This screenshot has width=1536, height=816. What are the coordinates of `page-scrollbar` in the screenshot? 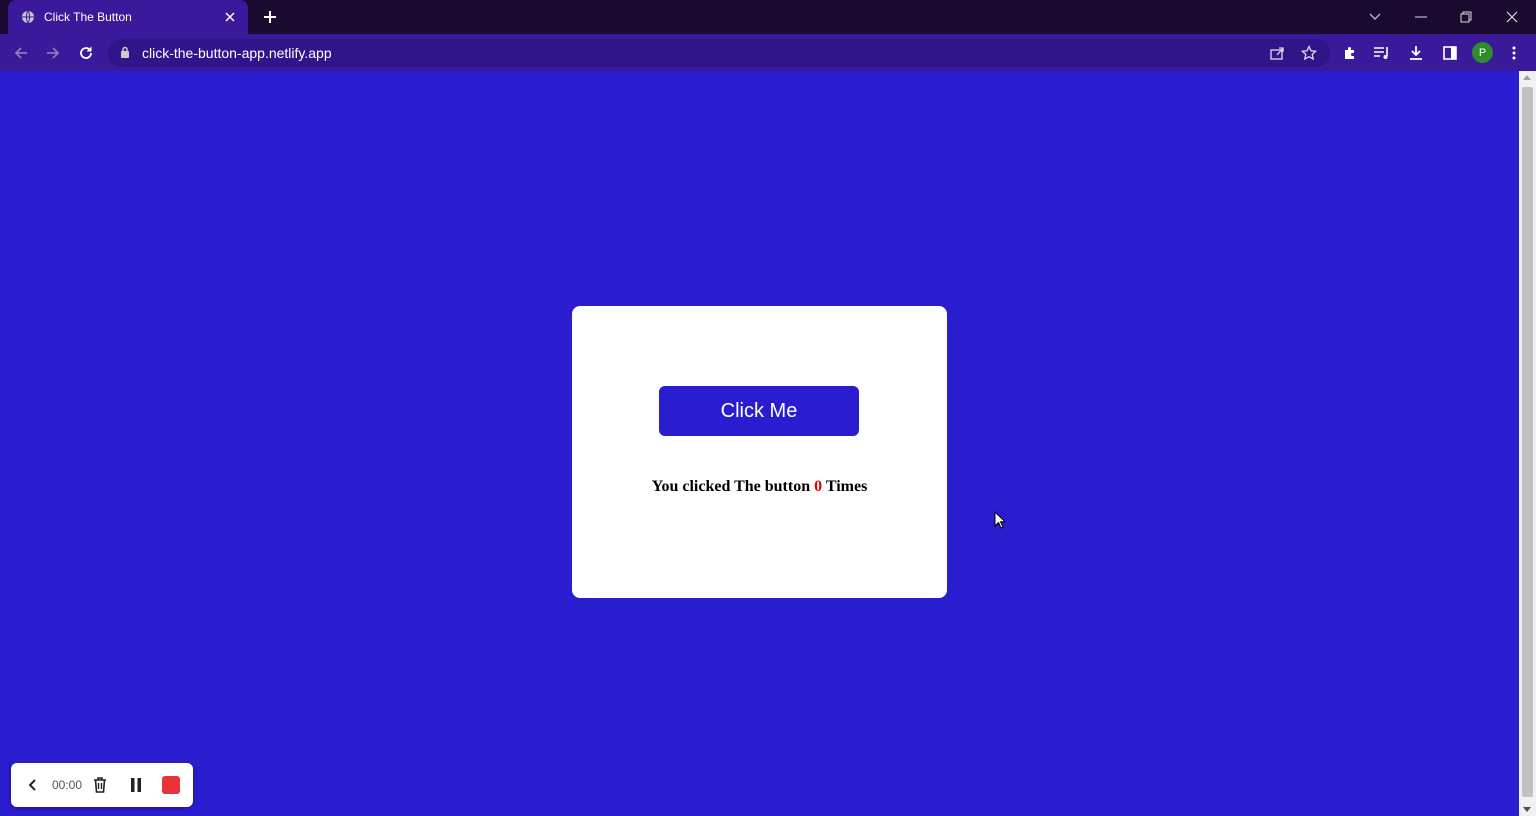 It's located at (1527, 443).